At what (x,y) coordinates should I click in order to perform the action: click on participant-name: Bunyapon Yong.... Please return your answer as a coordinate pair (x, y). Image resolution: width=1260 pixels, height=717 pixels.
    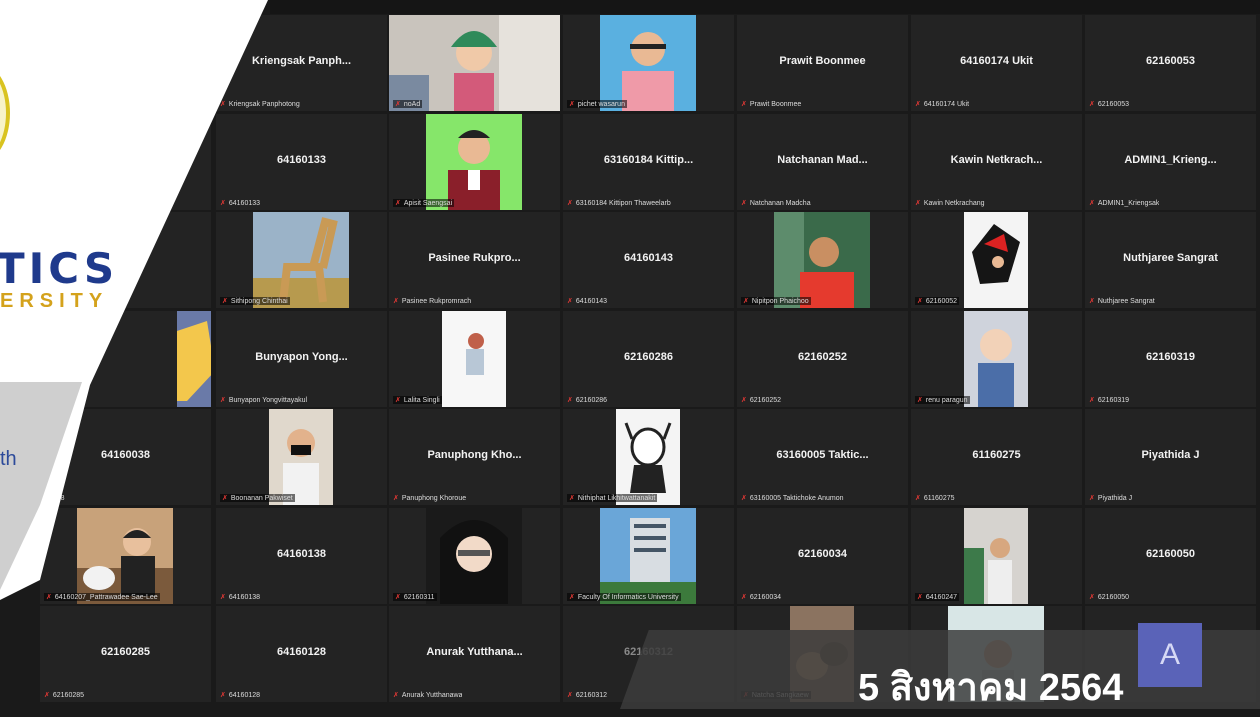
    Looking at the image, I should click on (301, 357).